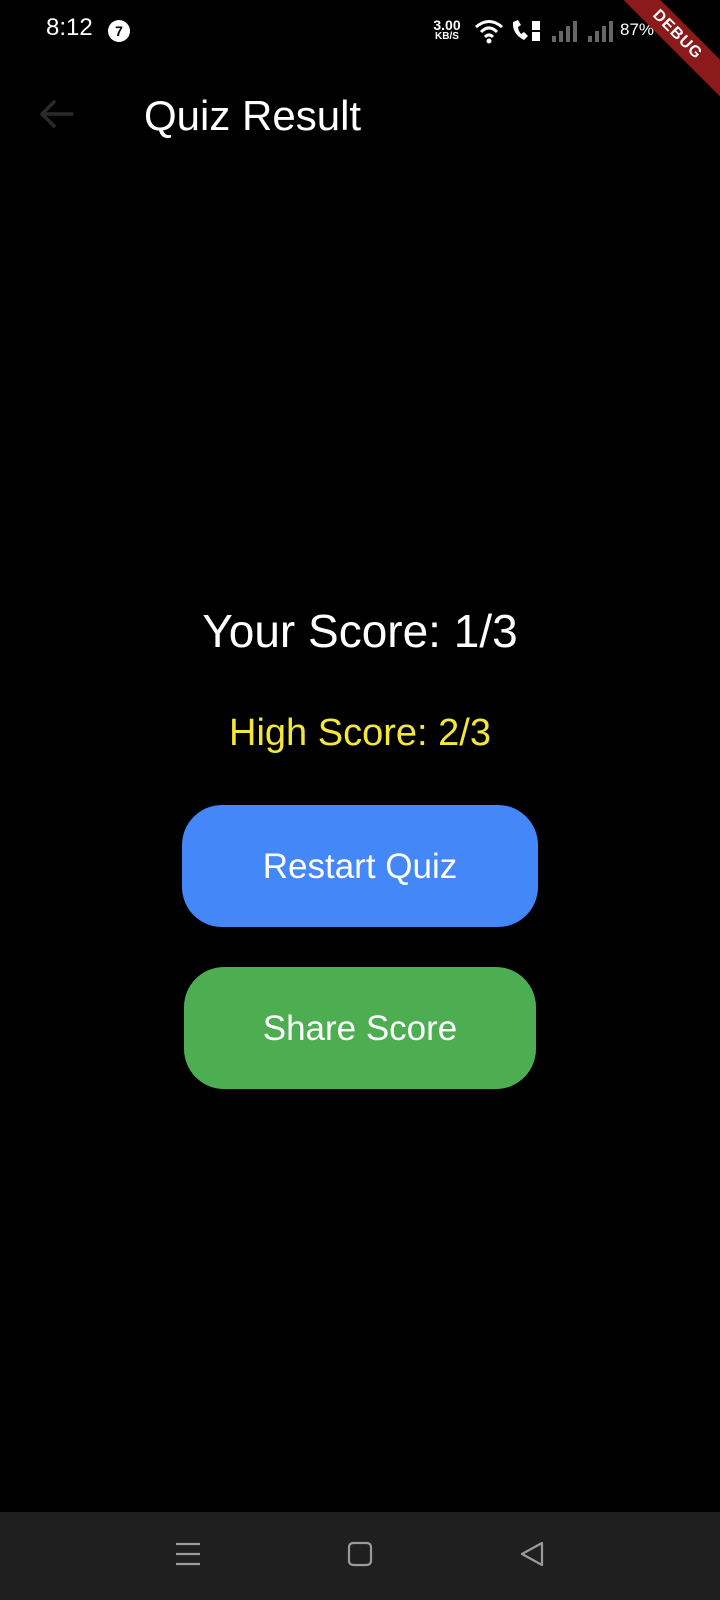  I want to click on app-bar: Quiz Result, so click(360, 120).